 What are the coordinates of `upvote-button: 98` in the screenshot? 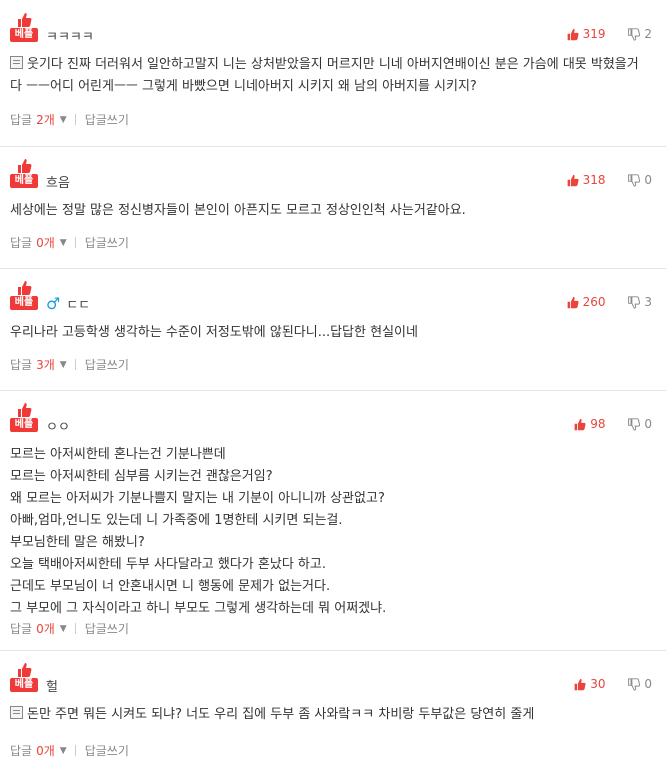 It's located at (589, 424).